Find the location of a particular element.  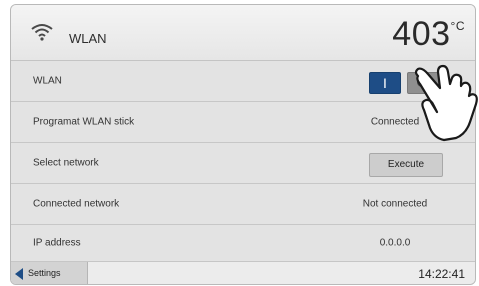

back-arrow-icon is located at coordinates (19, 274).